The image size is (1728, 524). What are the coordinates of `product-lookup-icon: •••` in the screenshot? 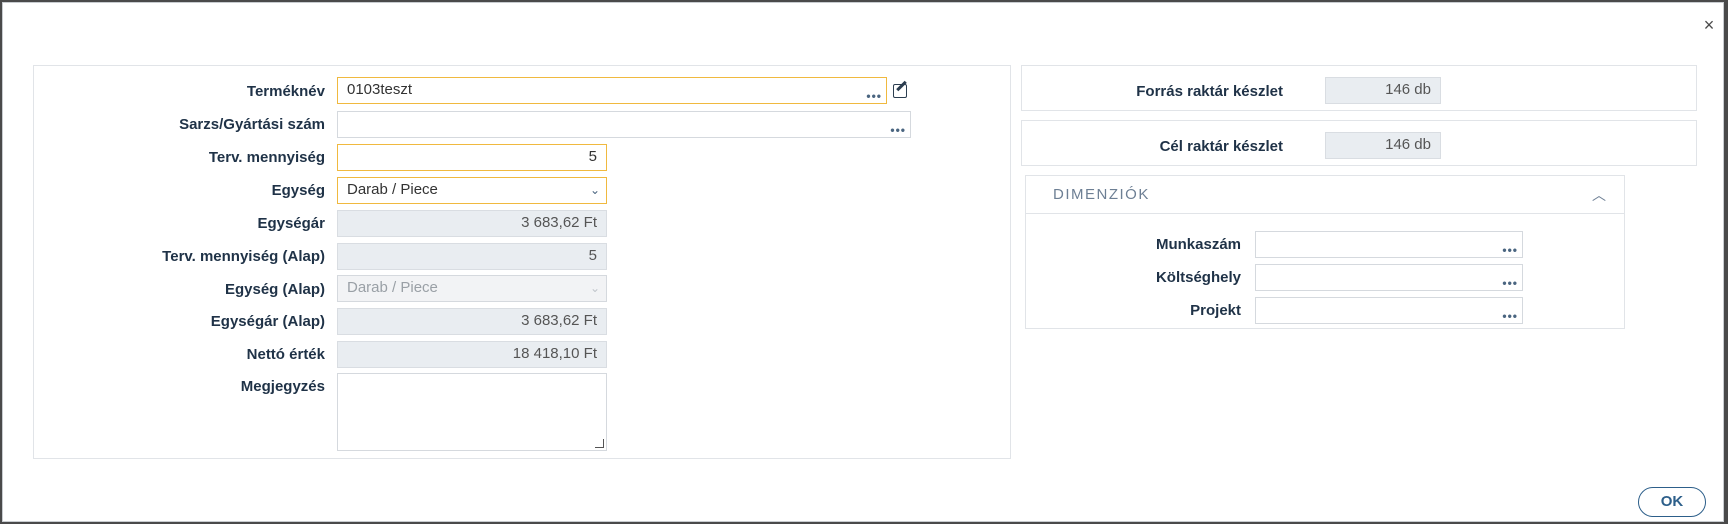 It's located at (874, 96).